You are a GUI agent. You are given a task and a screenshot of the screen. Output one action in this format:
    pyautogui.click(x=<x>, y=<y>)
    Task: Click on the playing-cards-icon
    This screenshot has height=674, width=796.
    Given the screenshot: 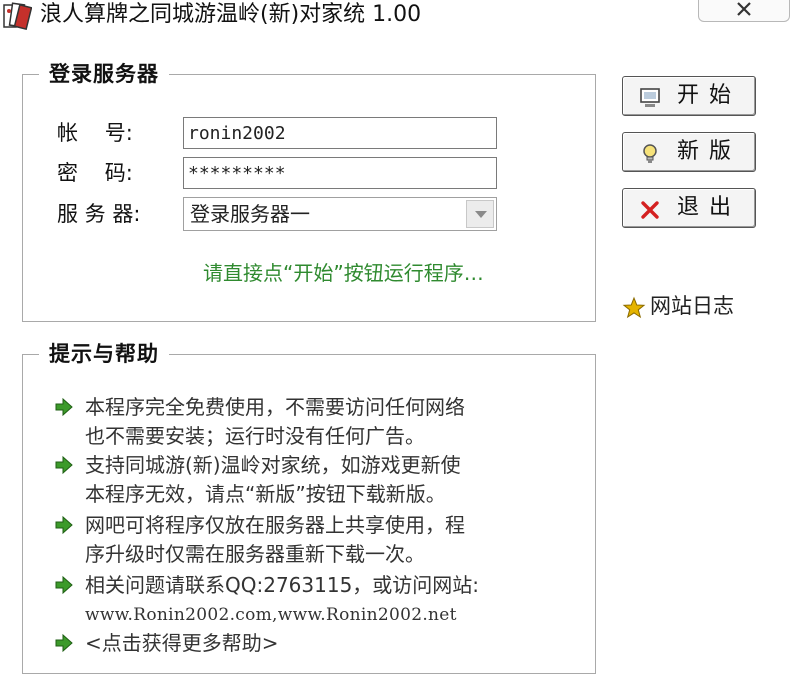 What is the action you would take?
    pyautogui.click(x=17, y=16)
    